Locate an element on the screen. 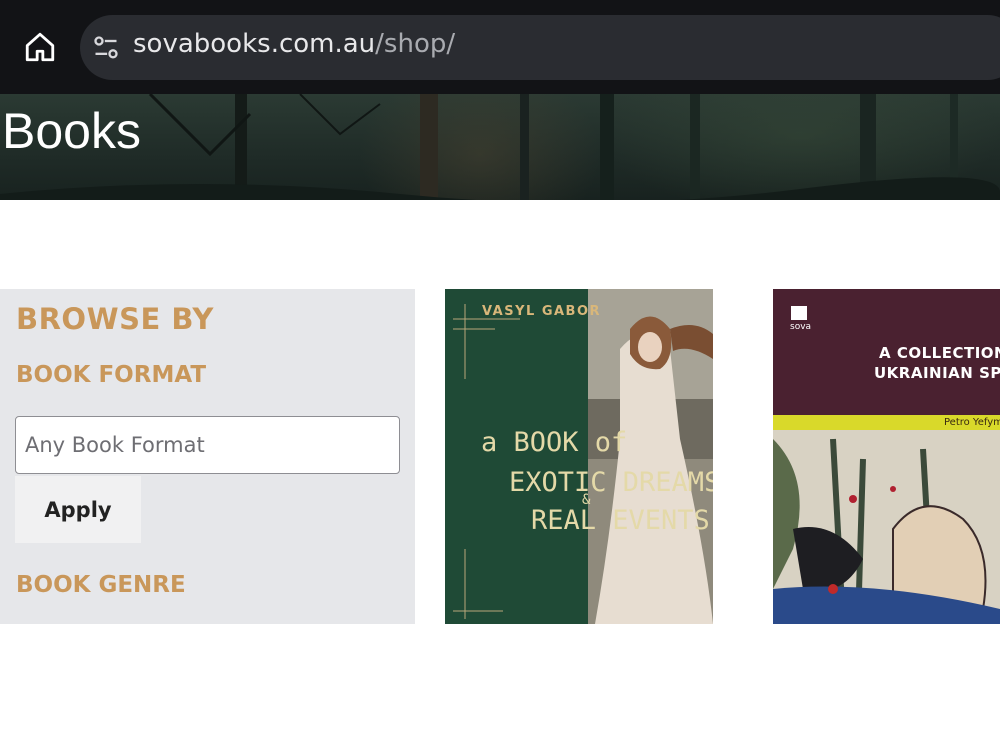  book-genre-label: BOOK GENRE is located at coordinates (101, 585).